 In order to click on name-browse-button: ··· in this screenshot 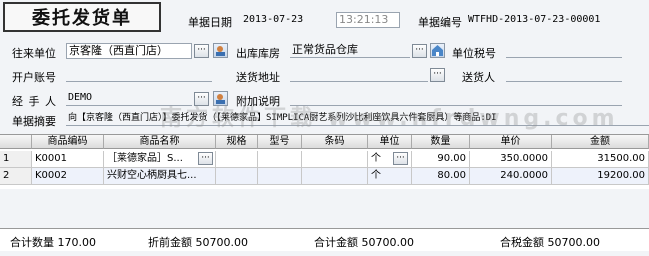, I will do `click(205, 158)`.